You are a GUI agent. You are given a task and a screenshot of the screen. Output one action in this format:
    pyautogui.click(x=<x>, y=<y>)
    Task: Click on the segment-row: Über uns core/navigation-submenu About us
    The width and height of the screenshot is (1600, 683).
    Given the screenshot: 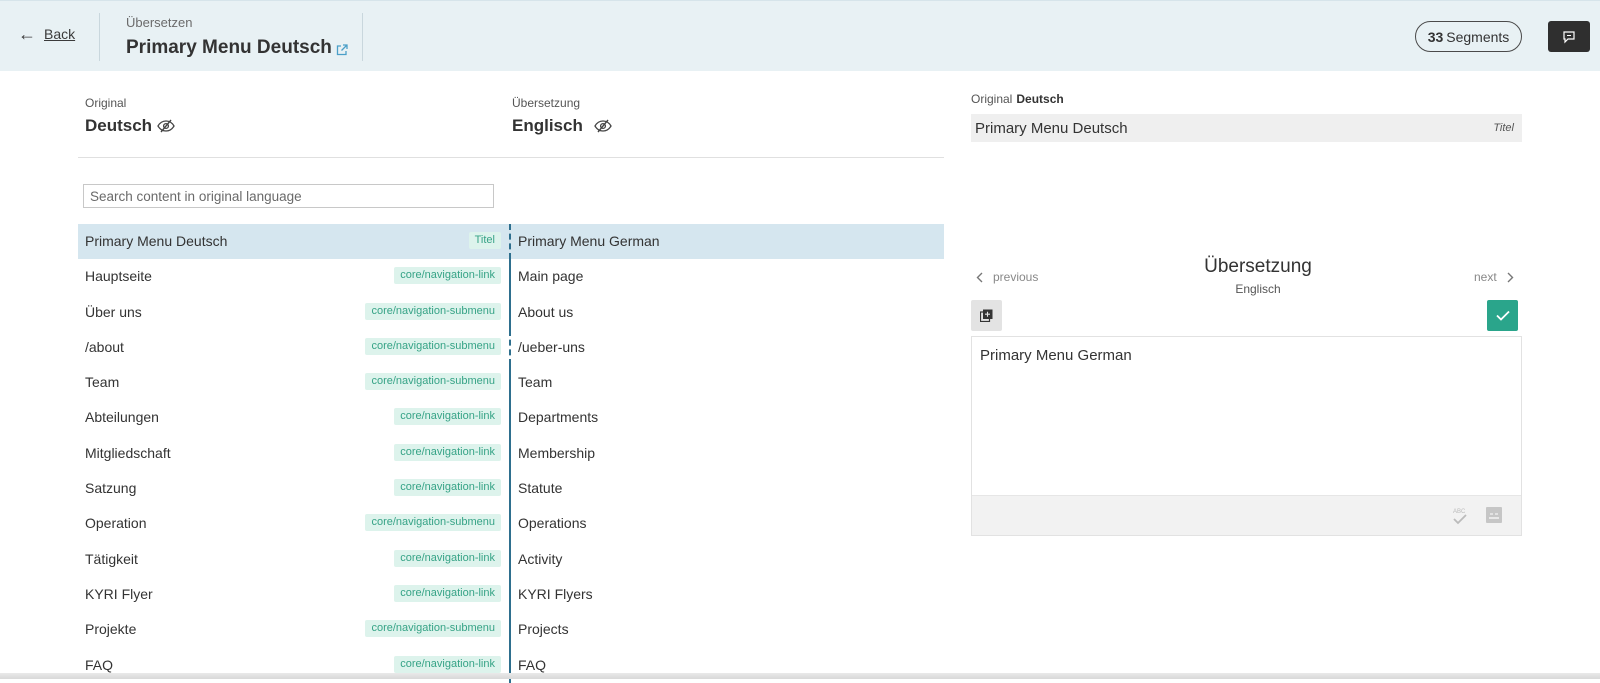 What is the action you would take?
    pyautogui.click(x=511, y=312)
    